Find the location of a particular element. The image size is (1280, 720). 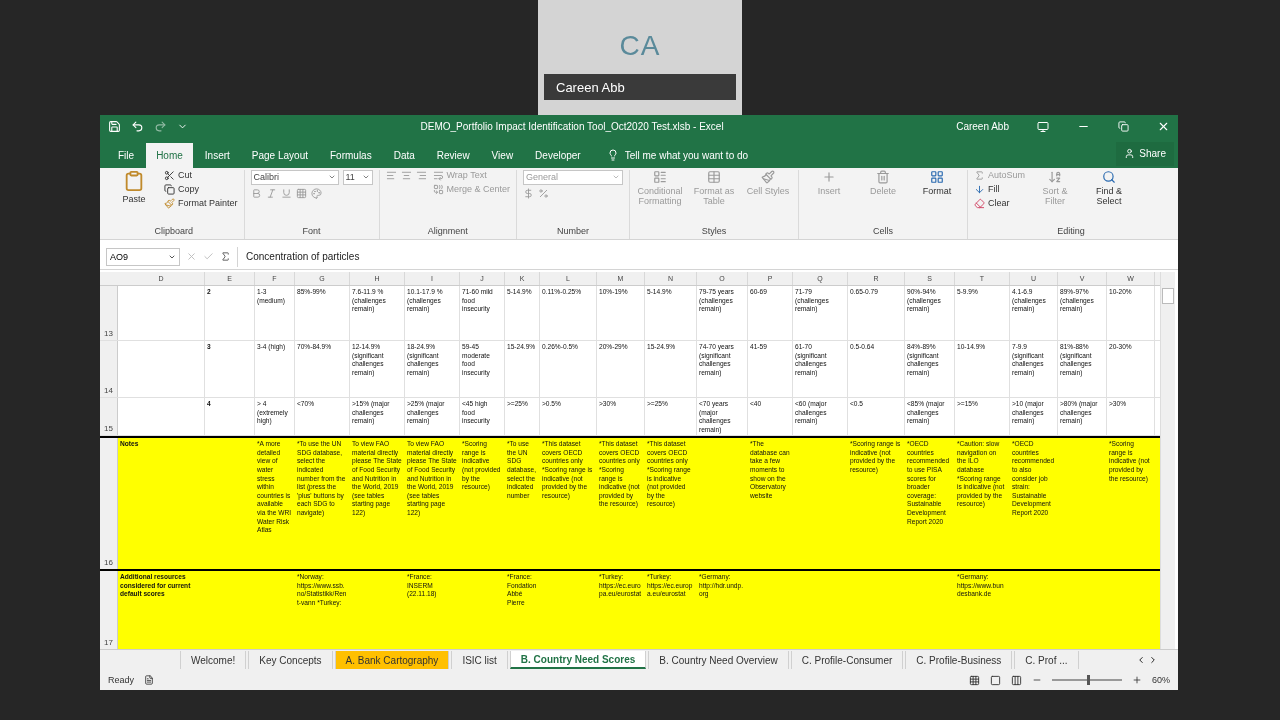

sheet-tab: C. Profile-Business is located at coordinates (959, 660).